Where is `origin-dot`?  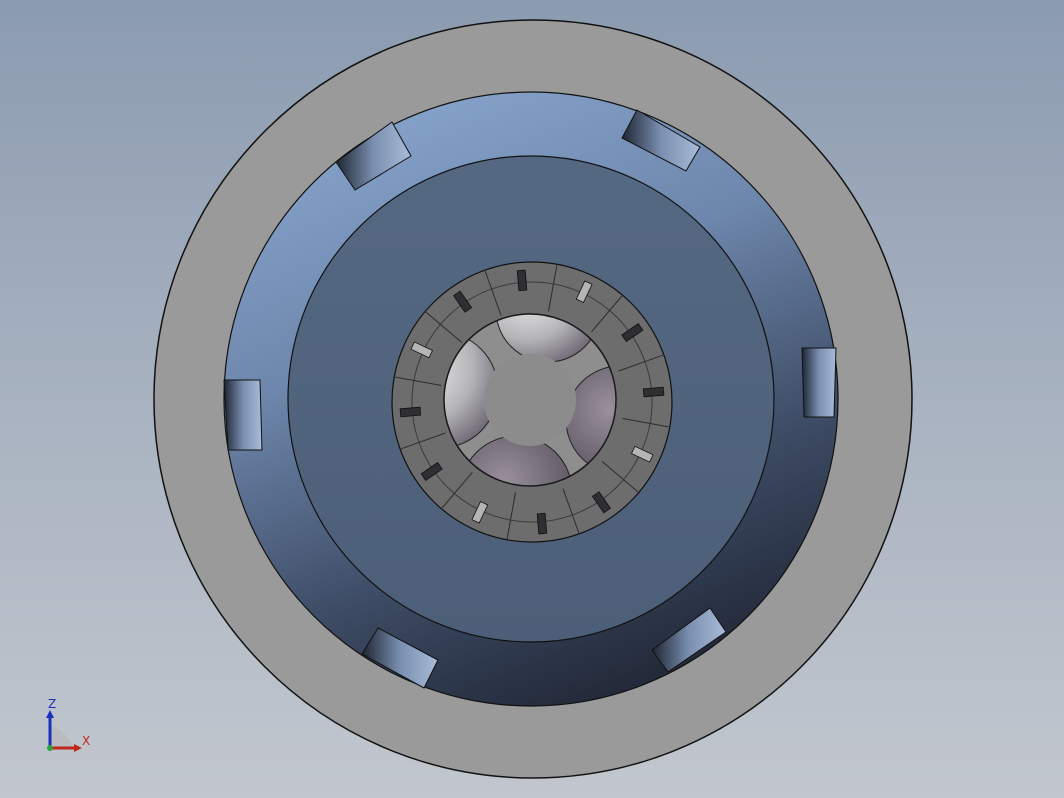 origin-dot is located at coordinates (50, 748).